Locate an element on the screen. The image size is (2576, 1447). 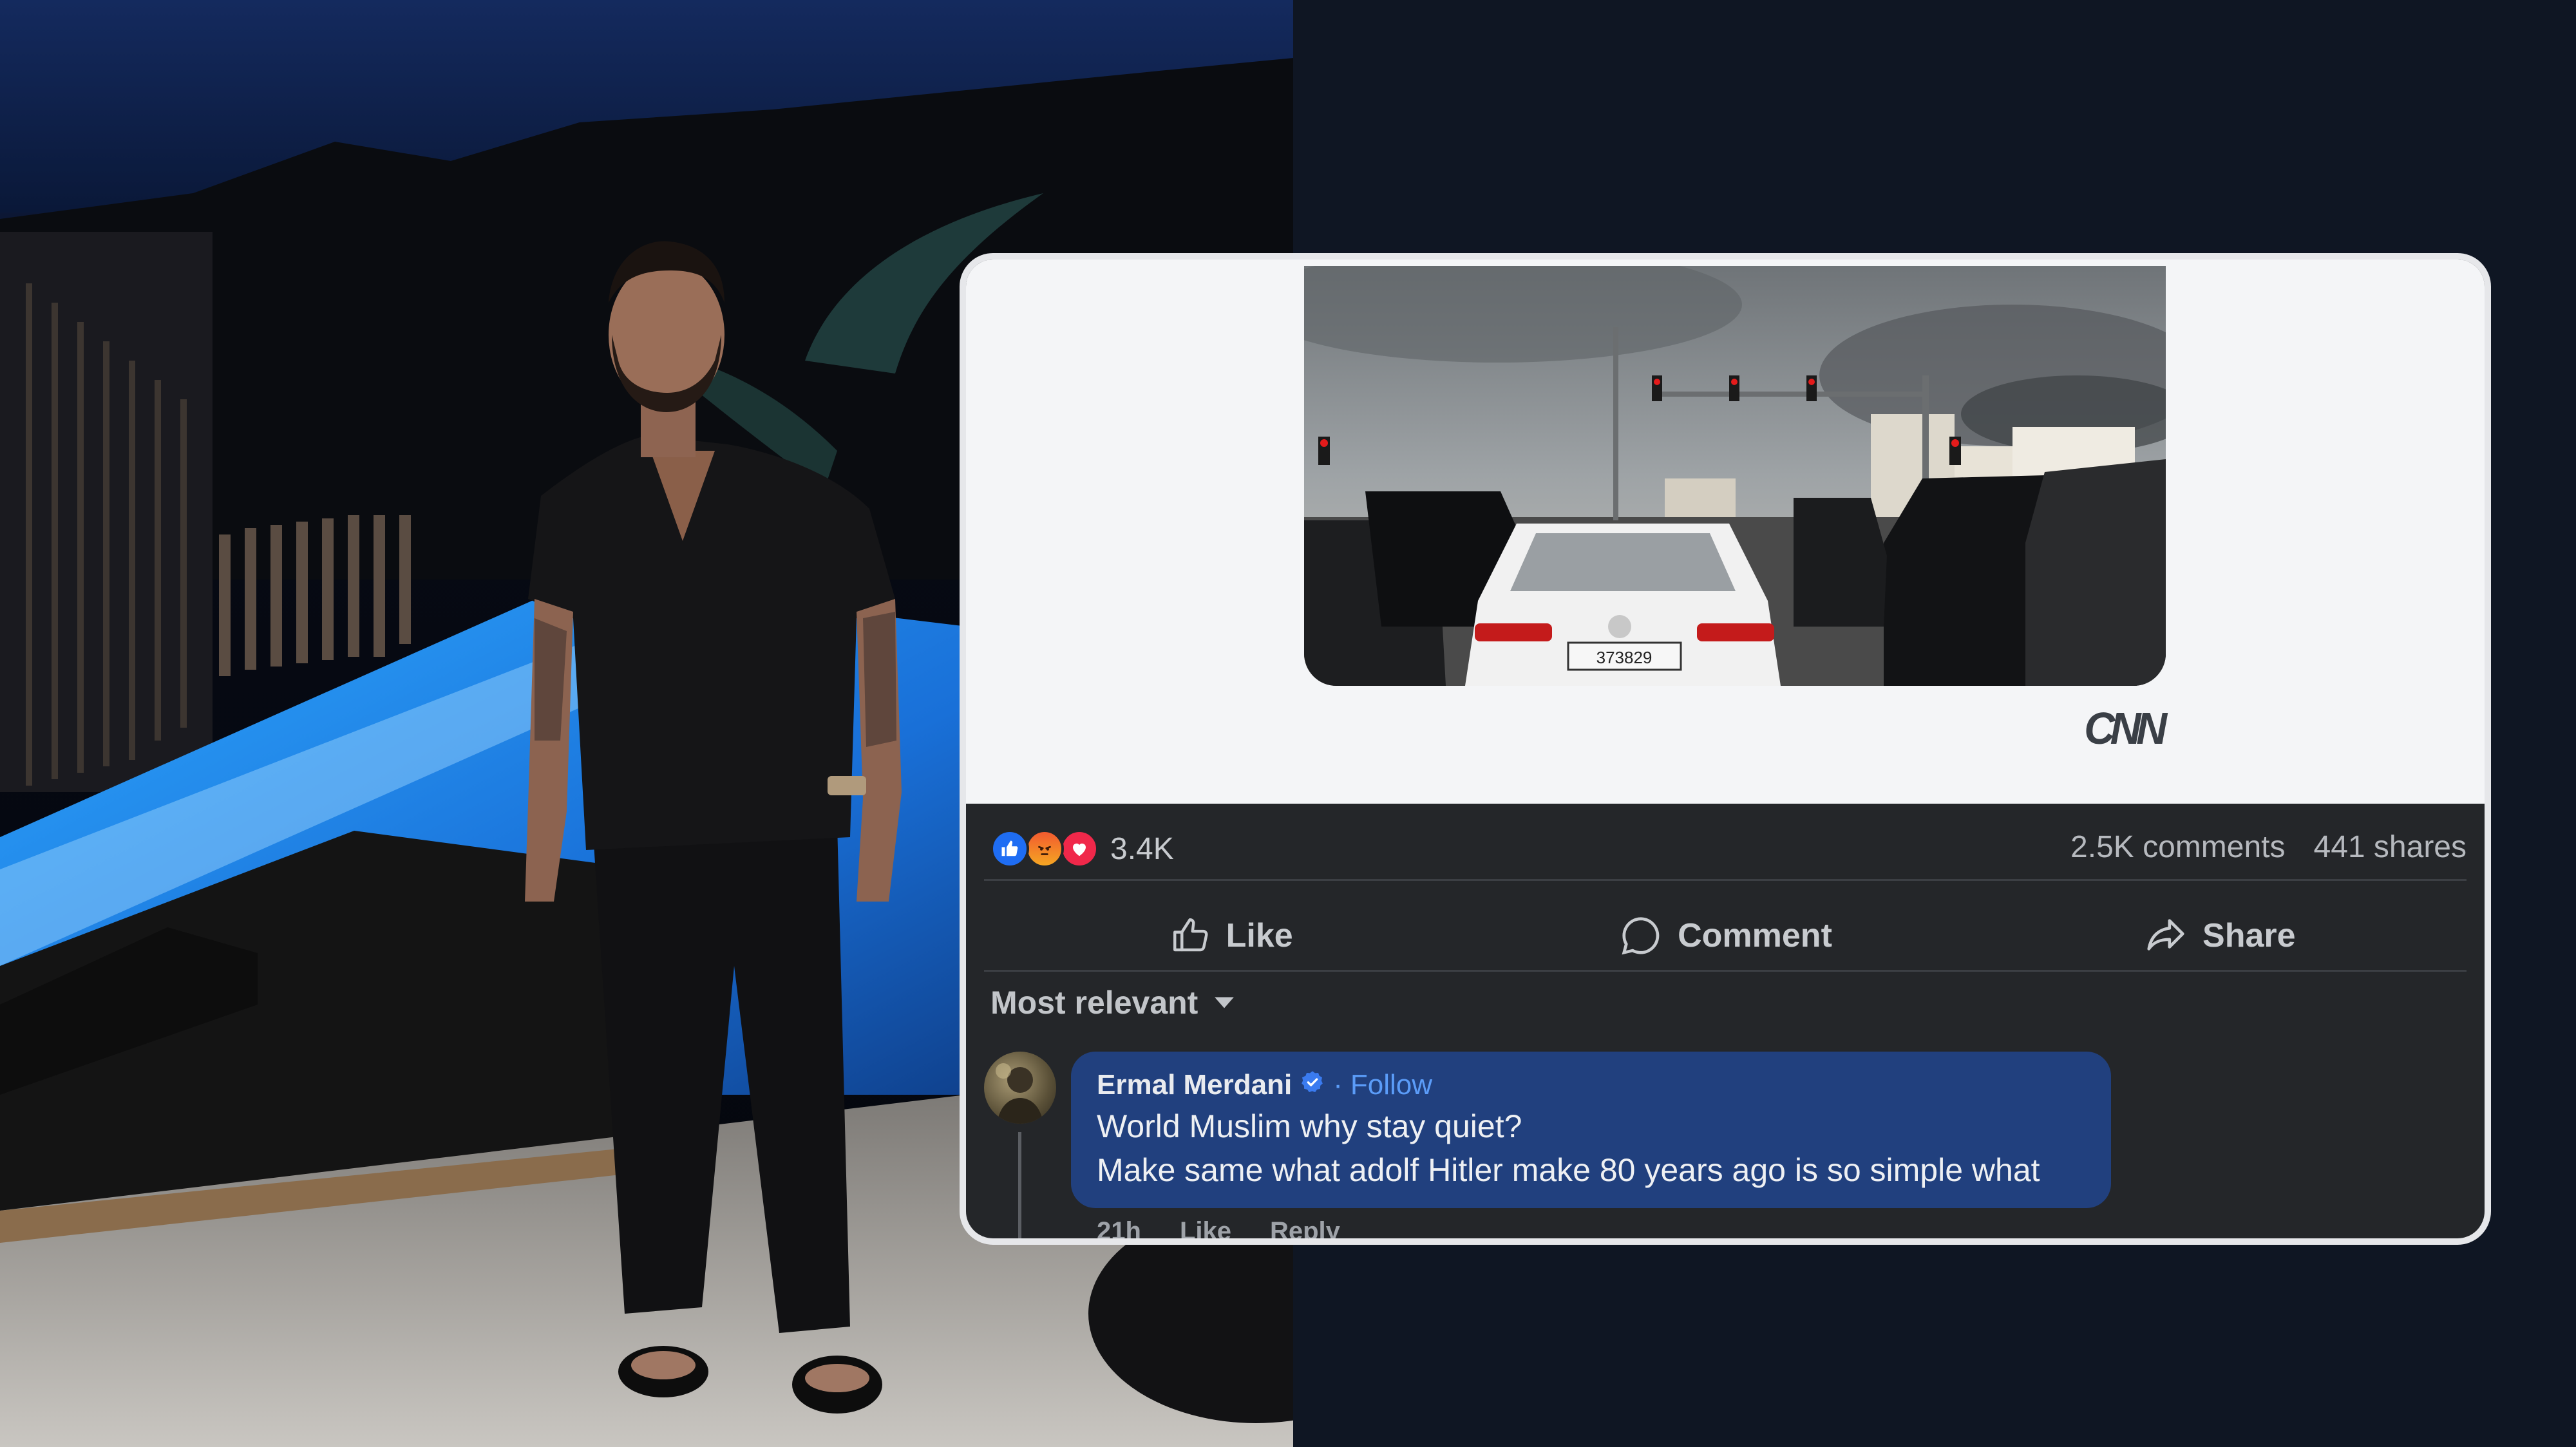
cnn-logo: CNN is located at coordinates (2125, 728).